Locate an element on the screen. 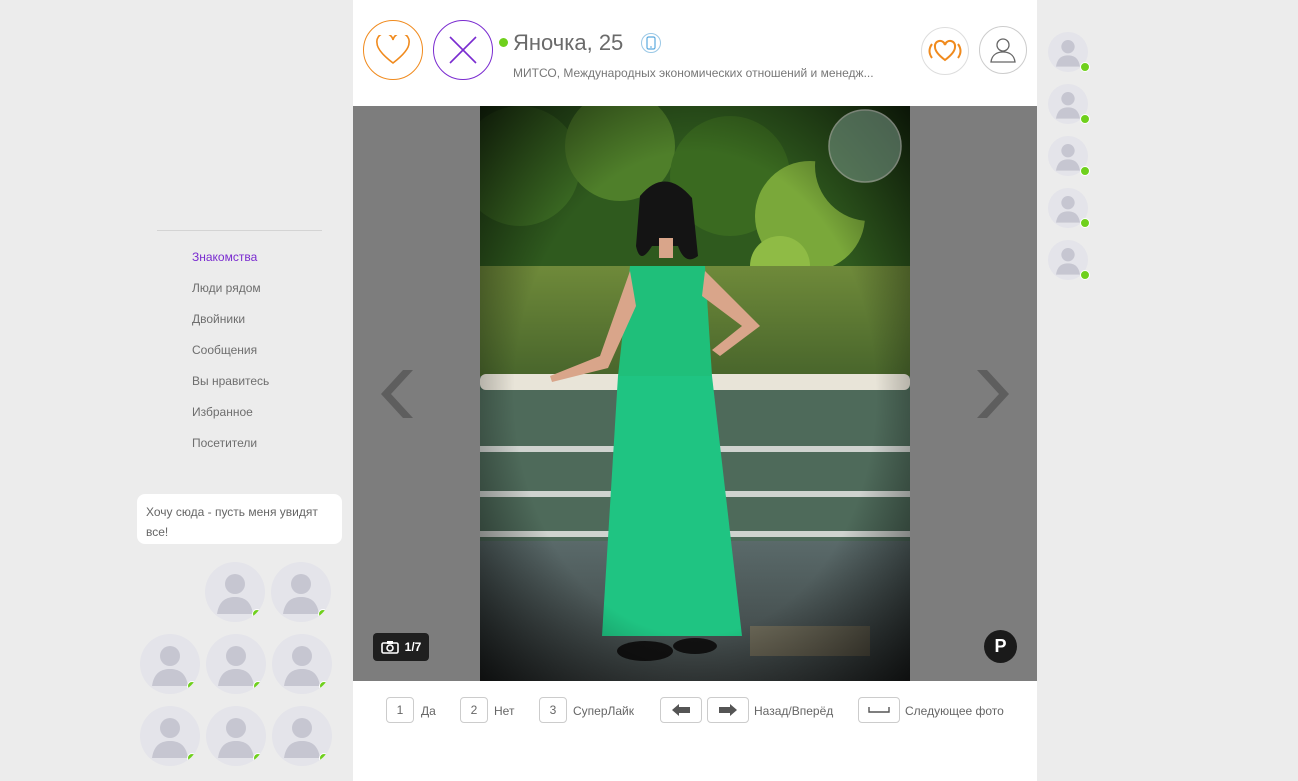 This screenshot has width=1298, height=781. nav-item-lookalikes: Двойники is located at coordinates (230, 327).